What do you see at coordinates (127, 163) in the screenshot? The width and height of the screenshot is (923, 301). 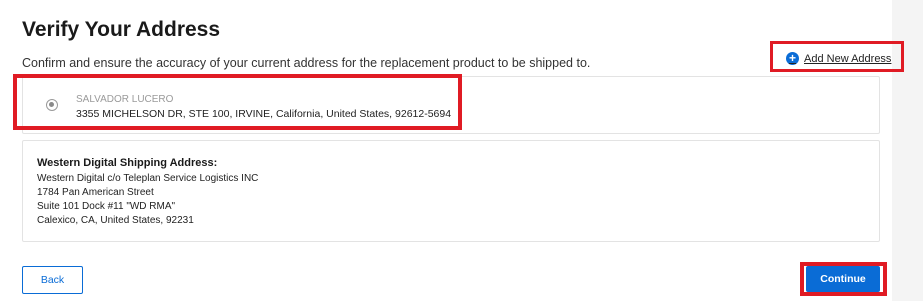 I see `wd-shipping-heading: Western Digital Shipping Address:` at bounding box center [127, 163].